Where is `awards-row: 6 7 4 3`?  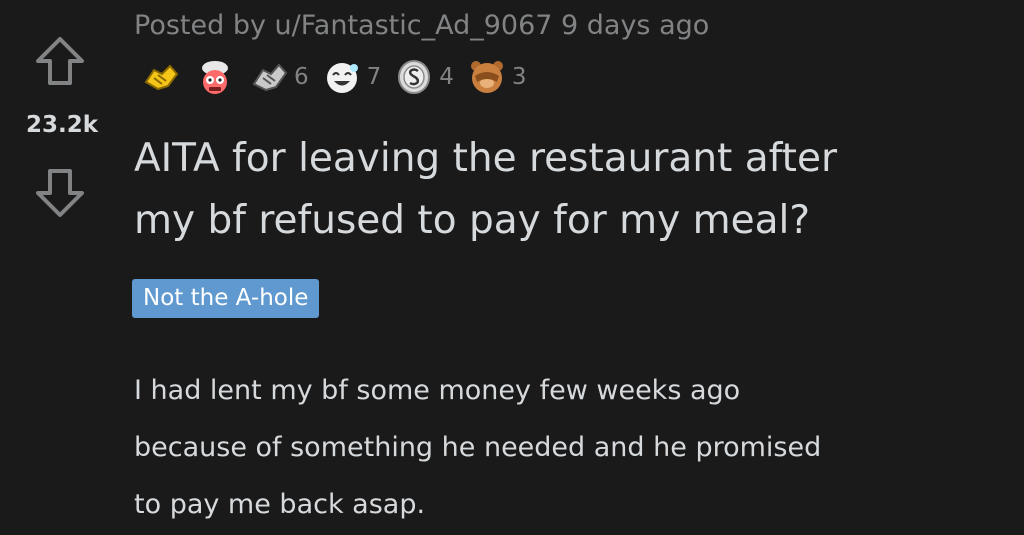
awards-row: 6 7 4 3 is located at coordinates (339, 77).